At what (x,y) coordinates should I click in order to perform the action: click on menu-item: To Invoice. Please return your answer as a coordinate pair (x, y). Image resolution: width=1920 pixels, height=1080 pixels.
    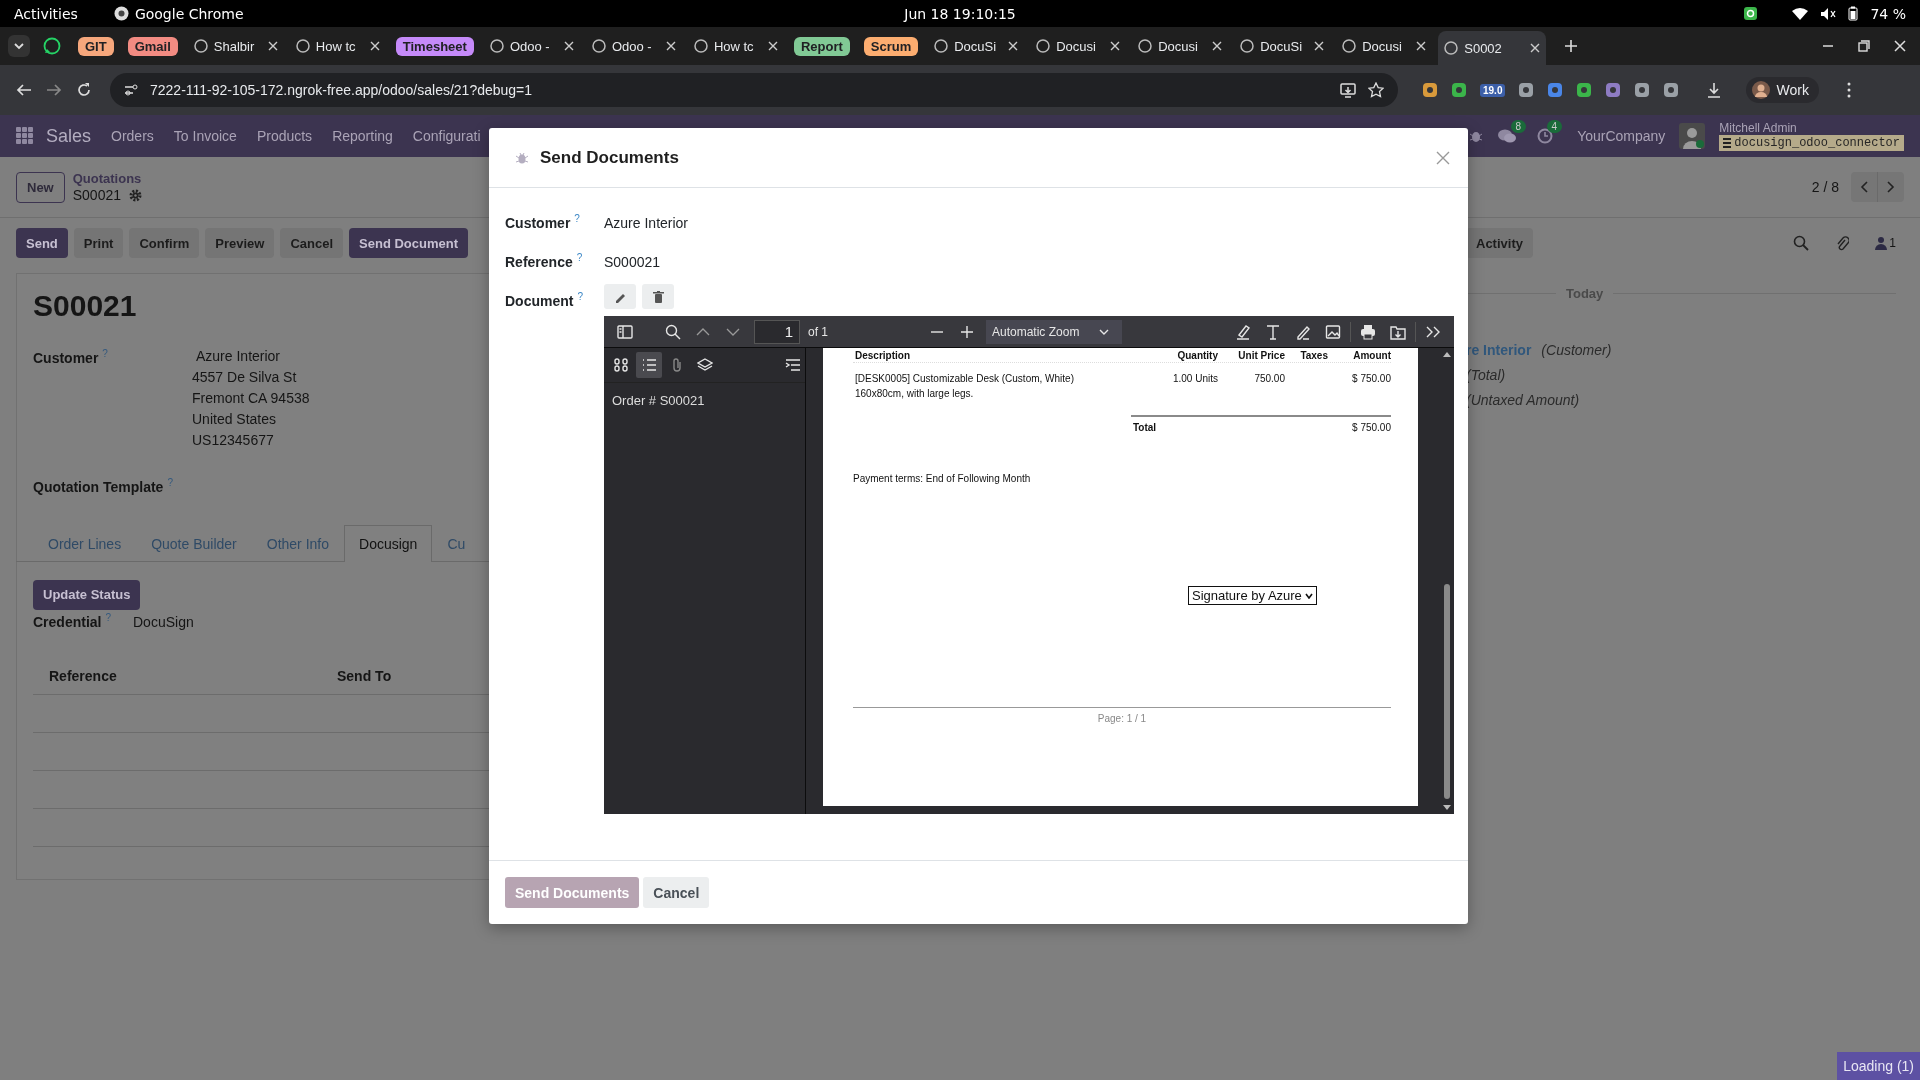
    Looking at the image, I should click on (205, 136).